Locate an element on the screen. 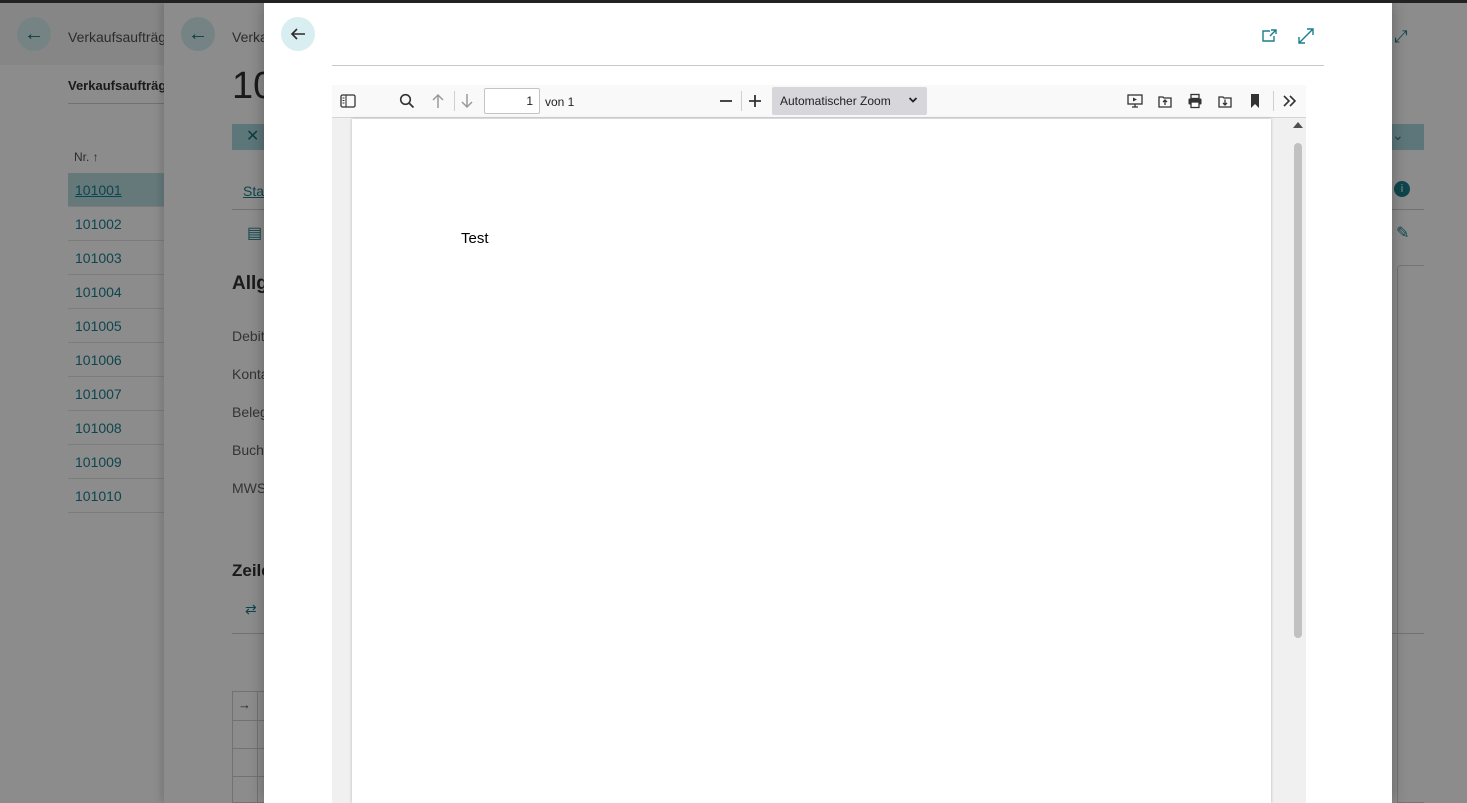 The height and width of the screenshot is (803, 1467). more-tools-button is located at coordinates (1290, 101).